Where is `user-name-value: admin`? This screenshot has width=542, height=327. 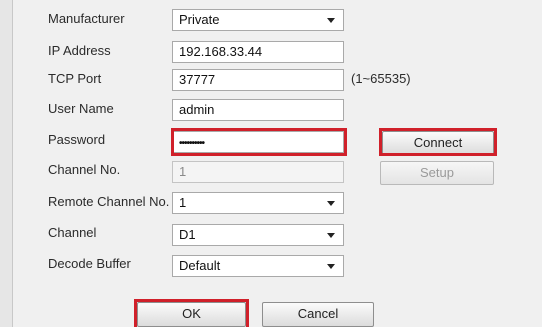 user-name-value: admin is located at coordinates (197, 109).